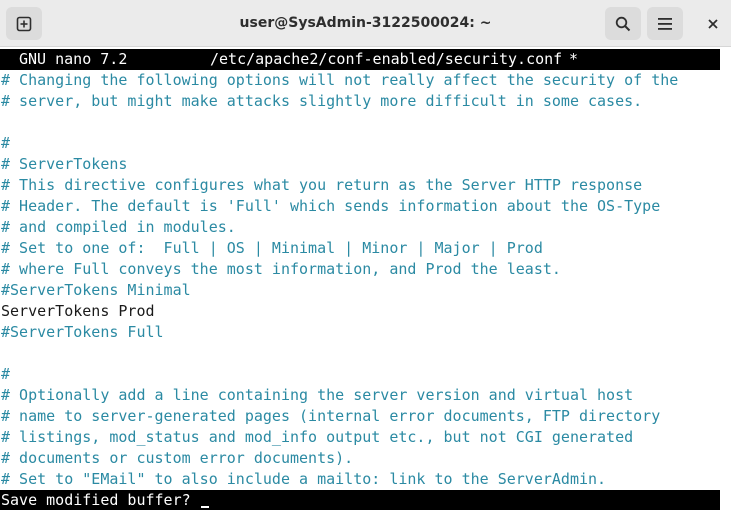  What do you see at coordinates (96, 500) in the screenshot?
I see `save-prompt-text: Save modified buffer?` at bounding box center [96, 500].